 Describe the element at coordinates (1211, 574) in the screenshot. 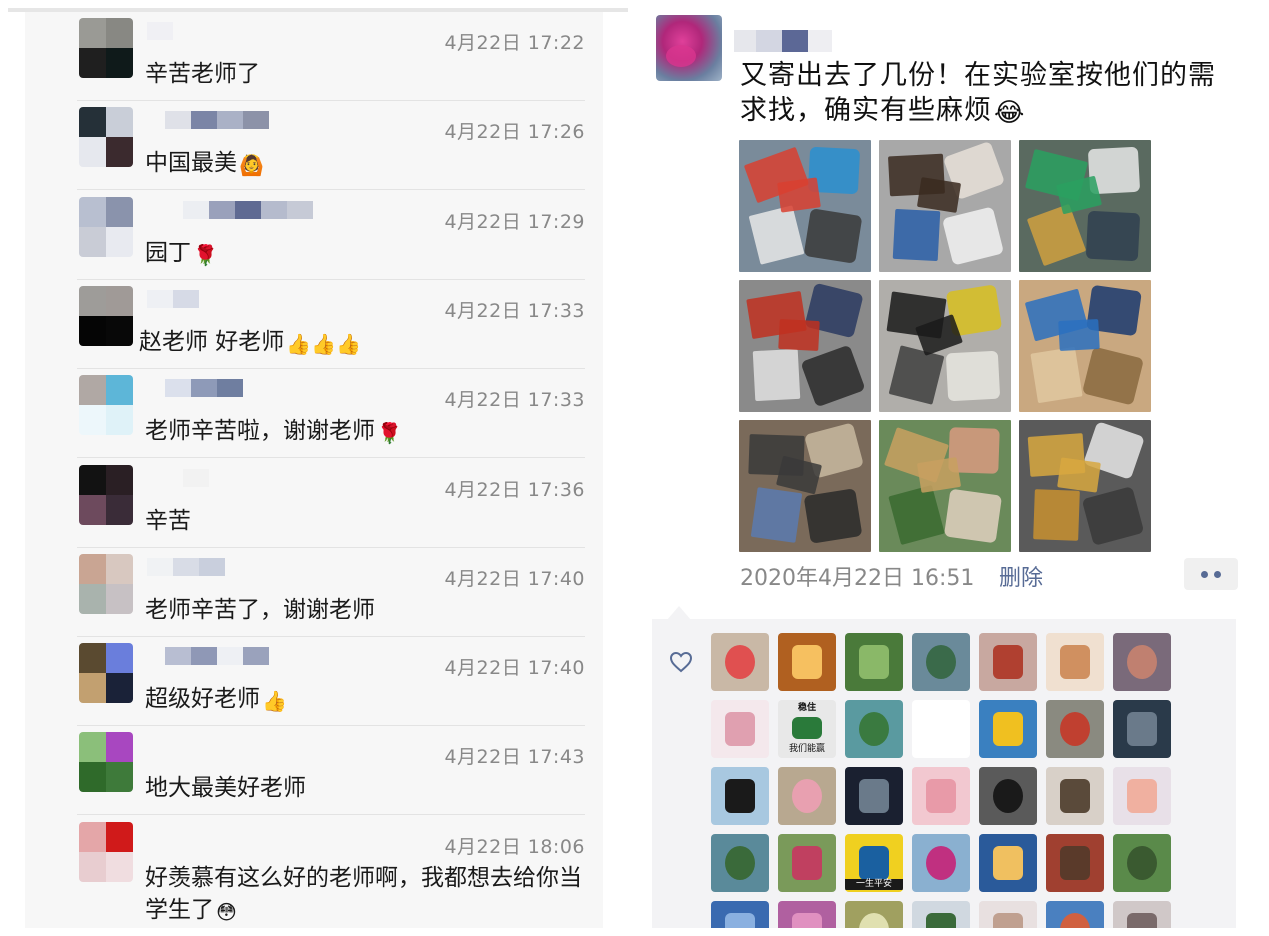

I see `more-options-button` at that location.